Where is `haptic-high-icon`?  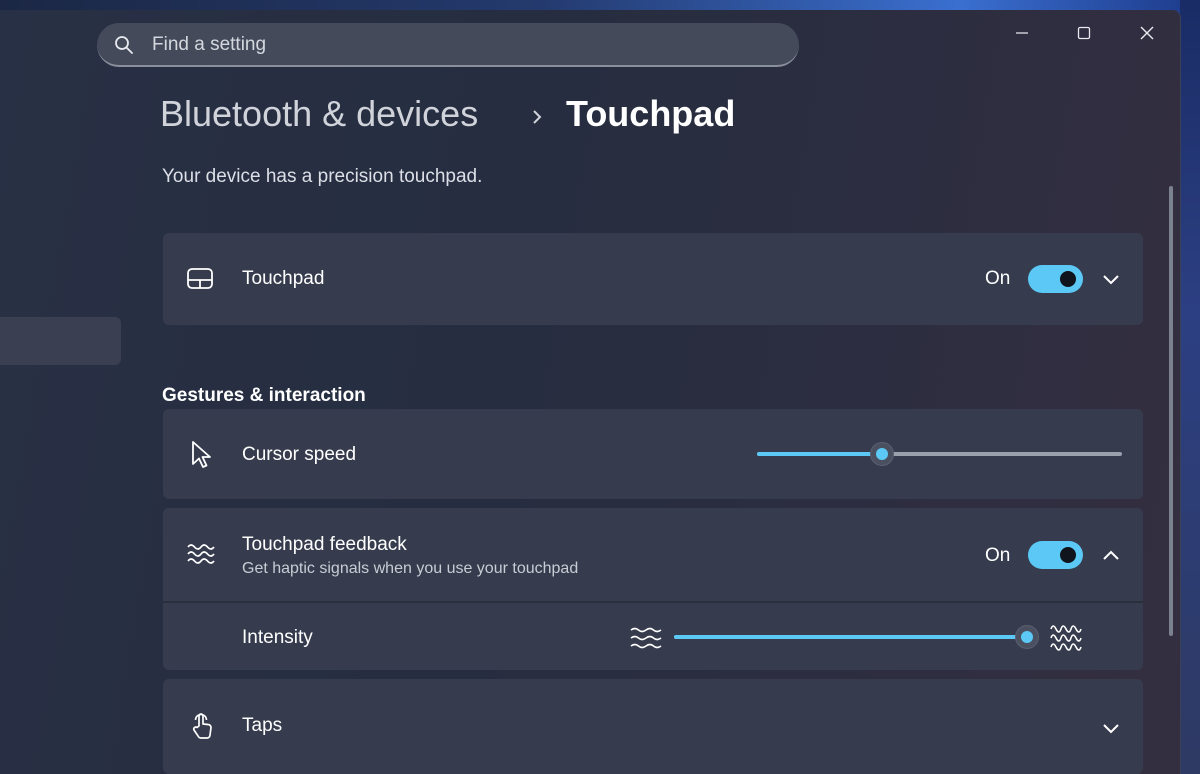 haptic-high-icon is located at coordinates (1066, 638).